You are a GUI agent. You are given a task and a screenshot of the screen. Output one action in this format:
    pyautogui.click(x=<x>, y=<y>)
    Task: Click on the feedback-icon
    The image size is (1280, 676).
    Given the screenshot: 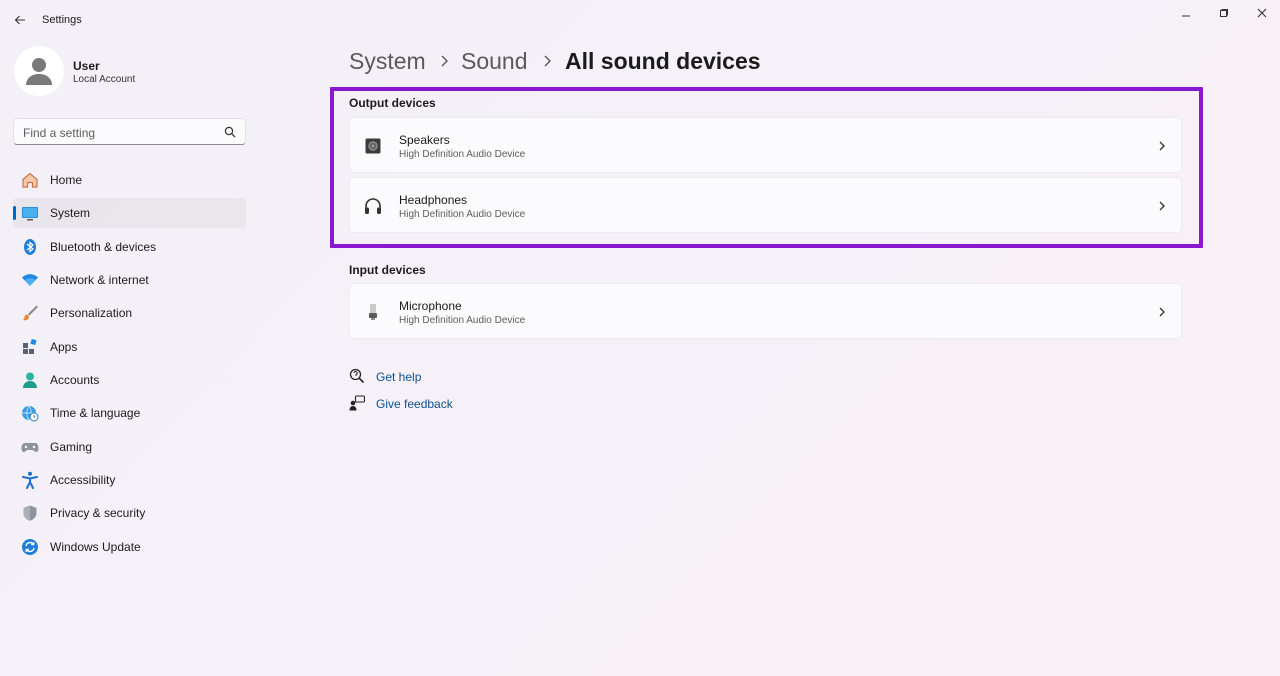 What is the action you would take?
    pyautogui.click(x=357, y=403)
    